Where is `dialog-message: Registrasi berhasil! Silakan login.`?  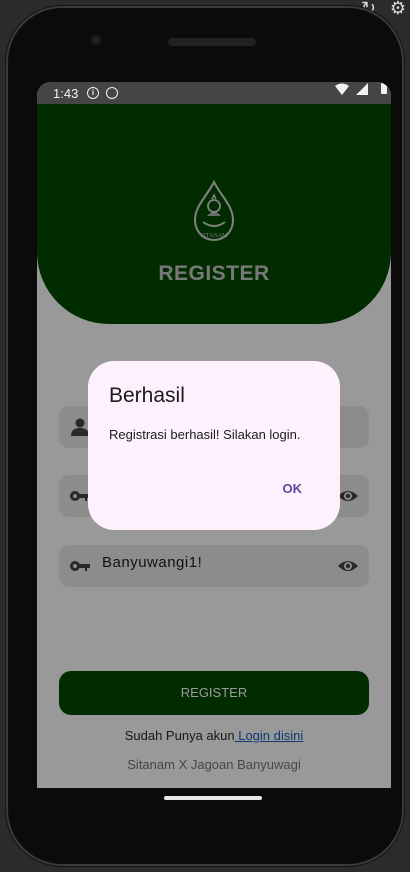
dialog-message: Registrasi berhasil! Silakan login. is located at coordinates (205, 434).